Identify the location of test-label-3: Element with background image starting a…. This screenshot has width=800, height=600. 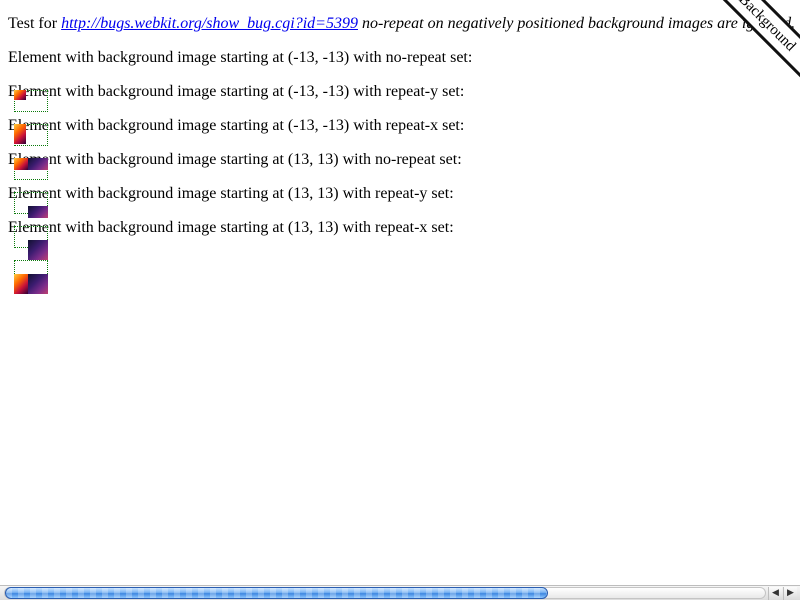
(236, 125).